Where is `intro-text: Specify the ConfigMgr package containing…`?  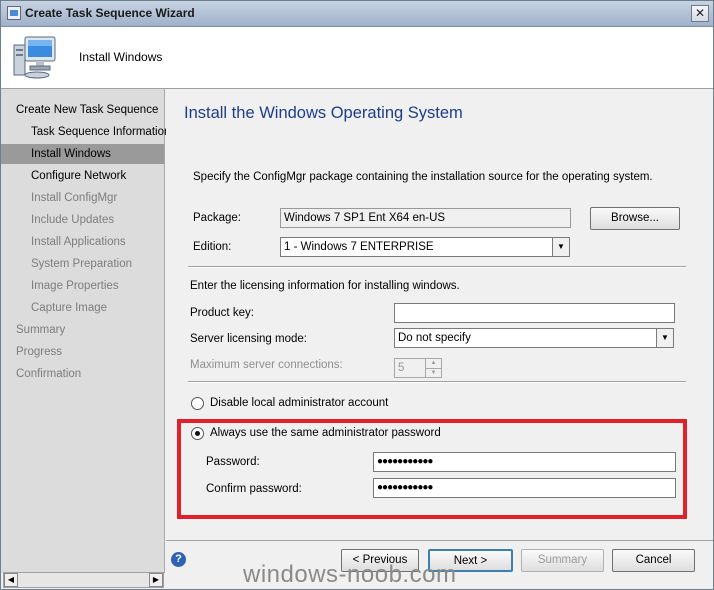 intro-text: Specify the ConfigMgr package containing… is located at coordinates (423, 177).